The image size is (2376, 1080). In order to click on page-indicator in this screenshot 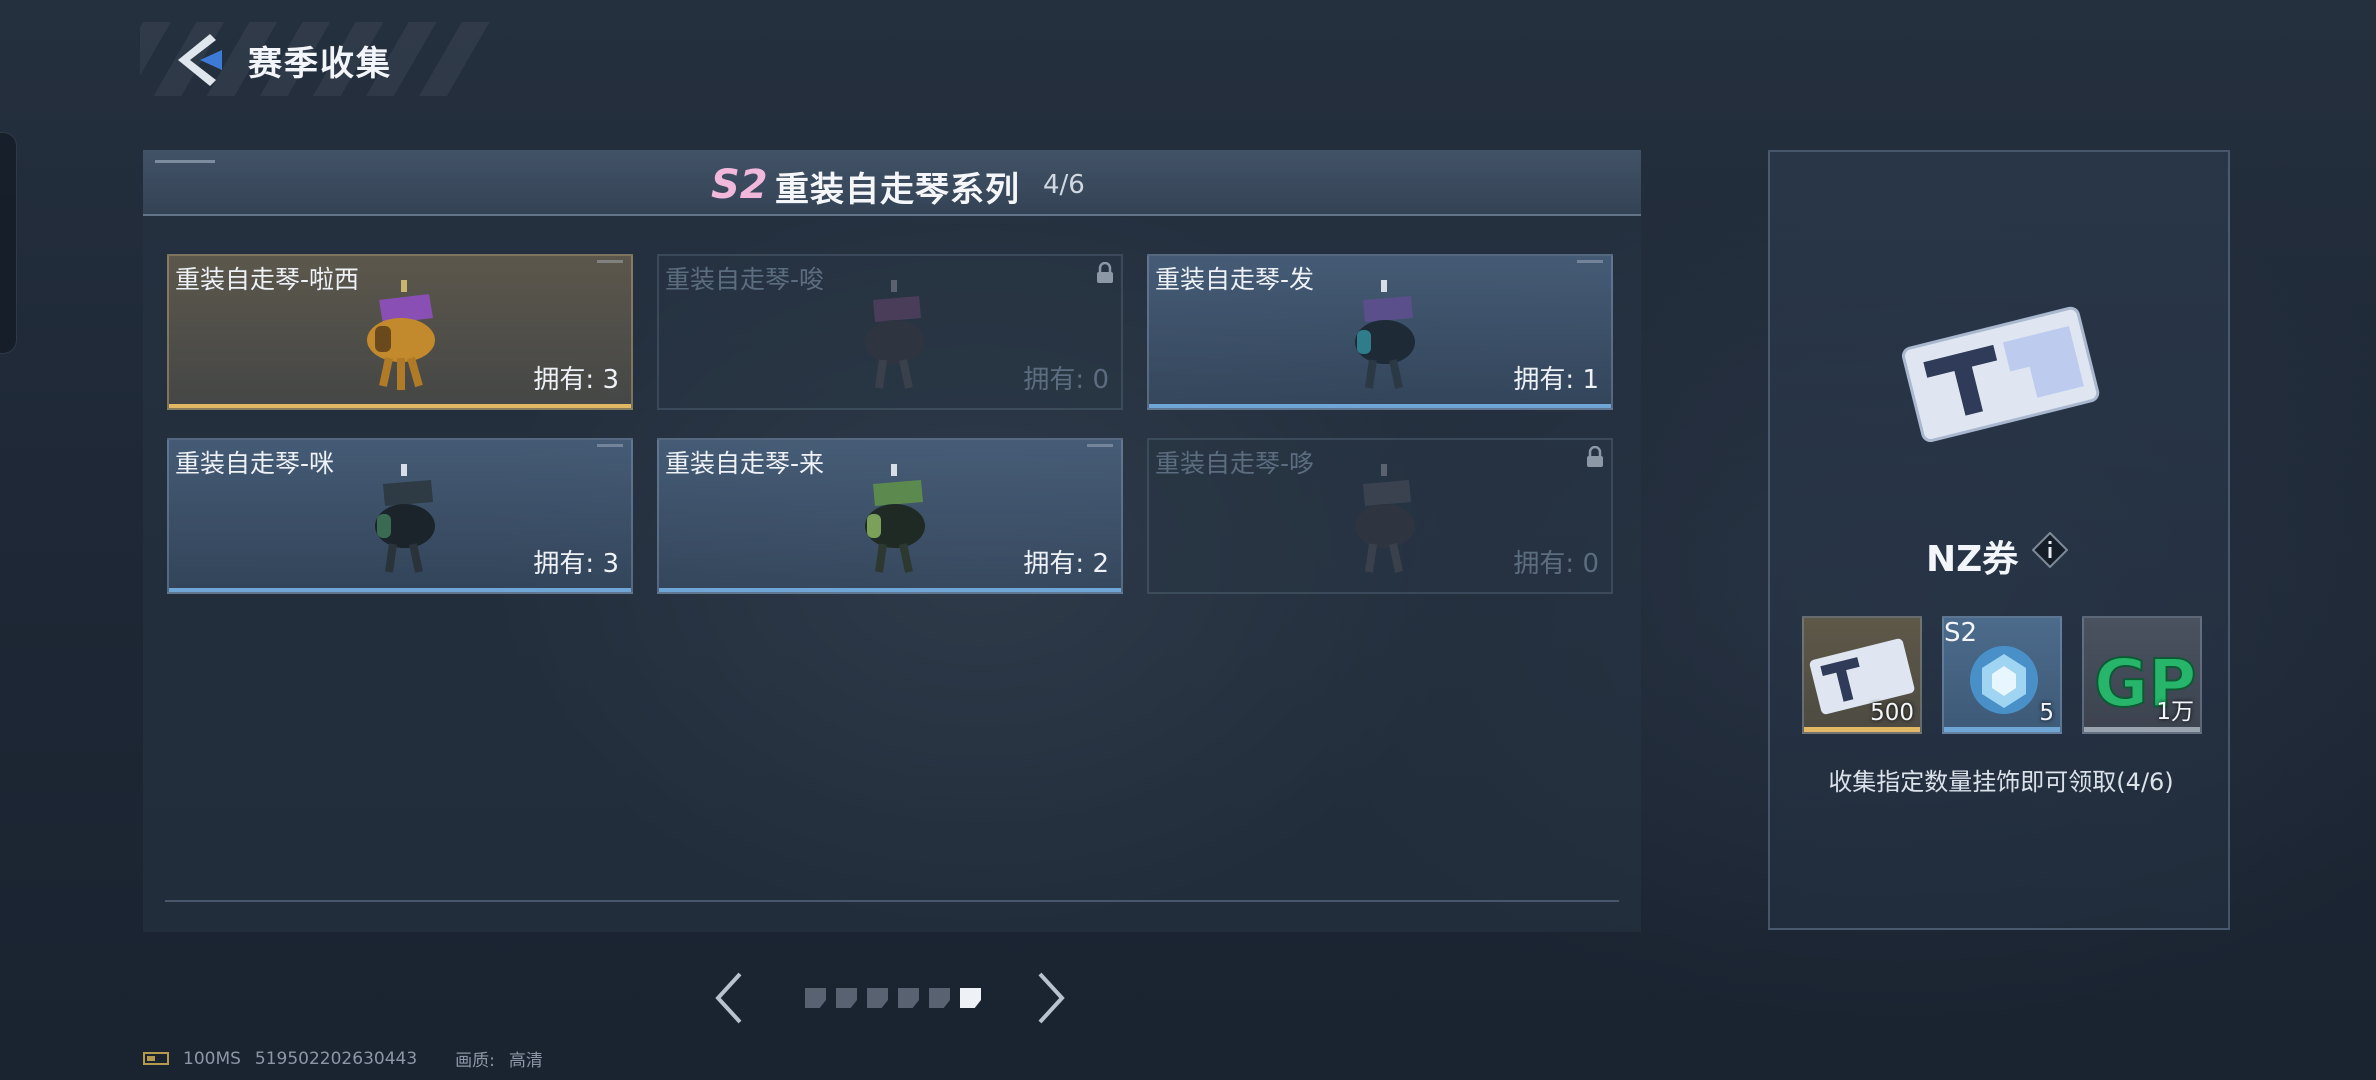, I will do `click(893, 999)`.